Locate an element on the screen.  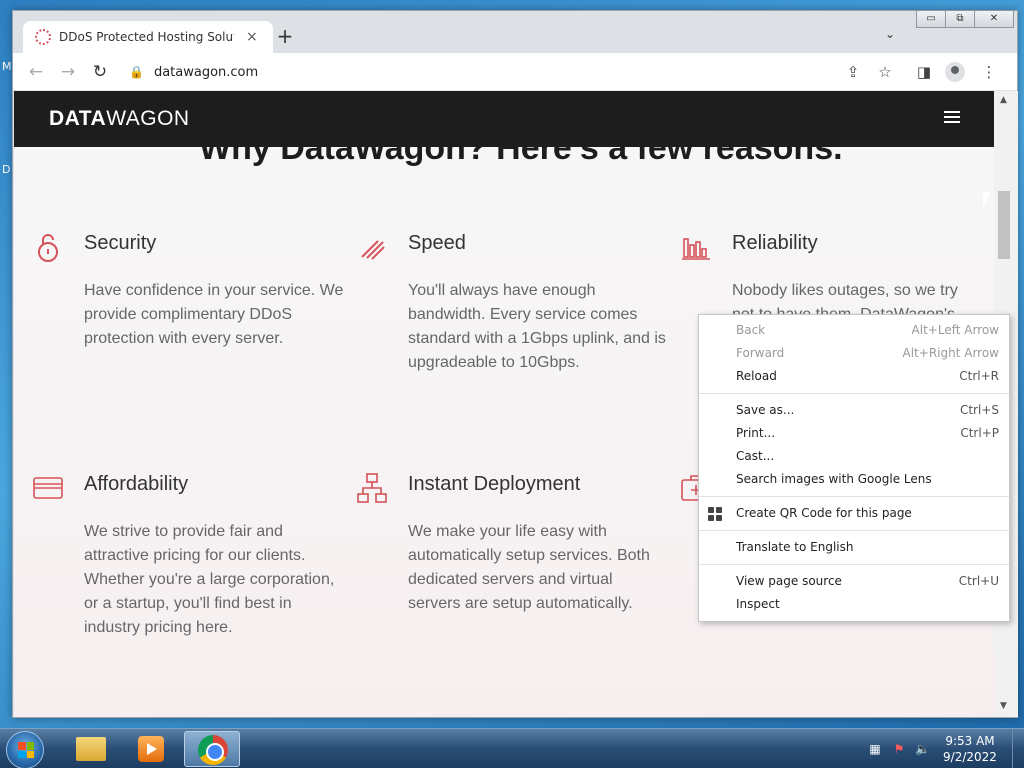
menu-item-search-images-with-google-lens: Search images with Google Lens is located at coordinates (854, 479).